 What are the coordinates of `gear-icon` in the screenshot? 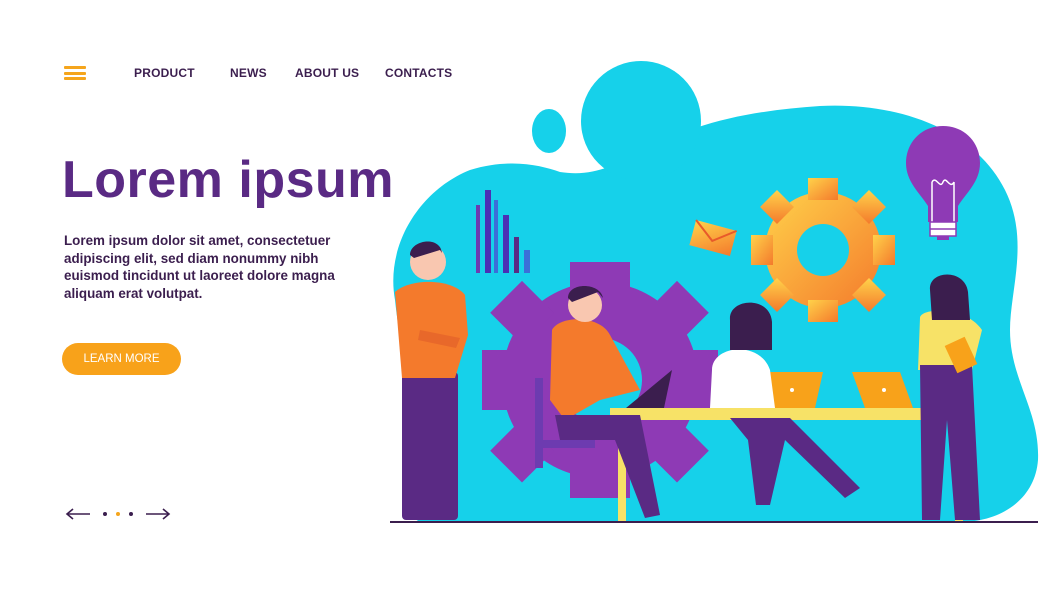 It's located at (823, 250).